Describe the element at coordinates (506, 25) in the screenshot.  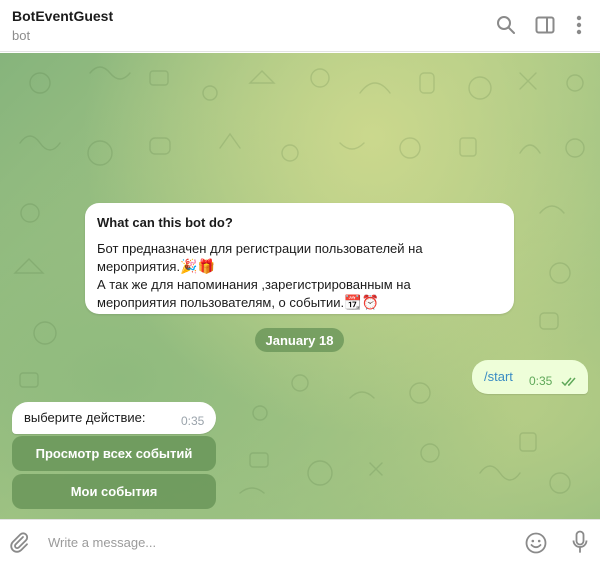
I see `search-icon` at that location.